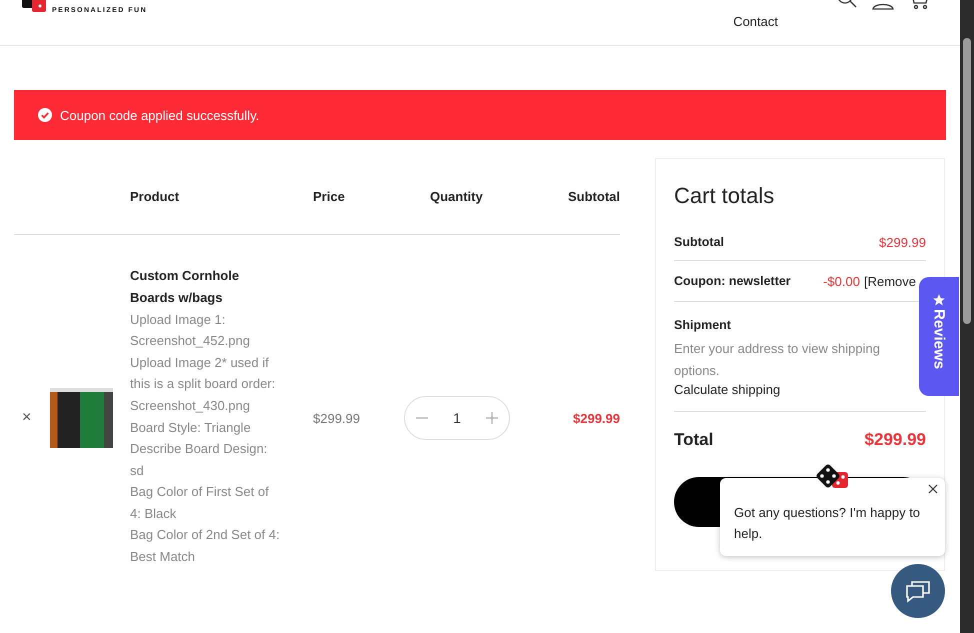  I want to click on product-option: Upload Image 1: Screenshot_452.png, so click(205, 330).